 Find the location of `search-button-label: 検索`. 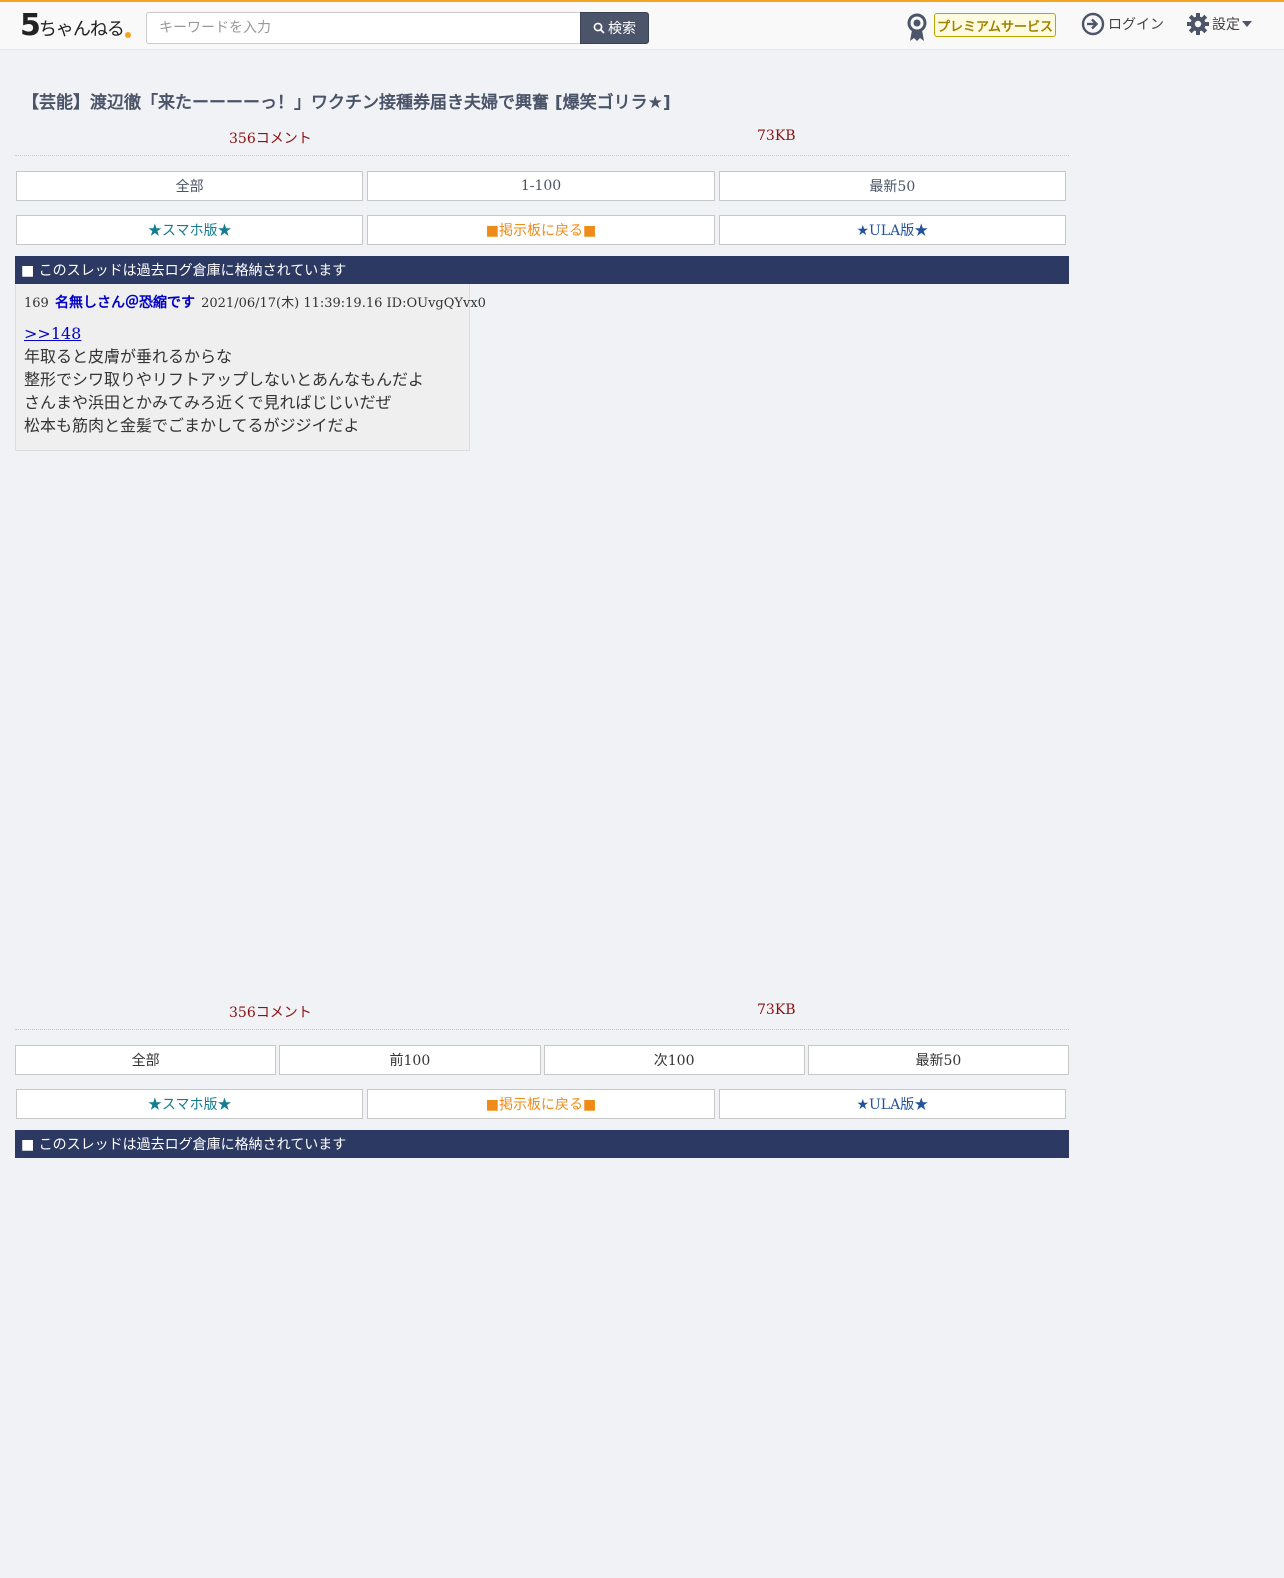

search-button-label: 検索 is located at coordinates (622, 29).